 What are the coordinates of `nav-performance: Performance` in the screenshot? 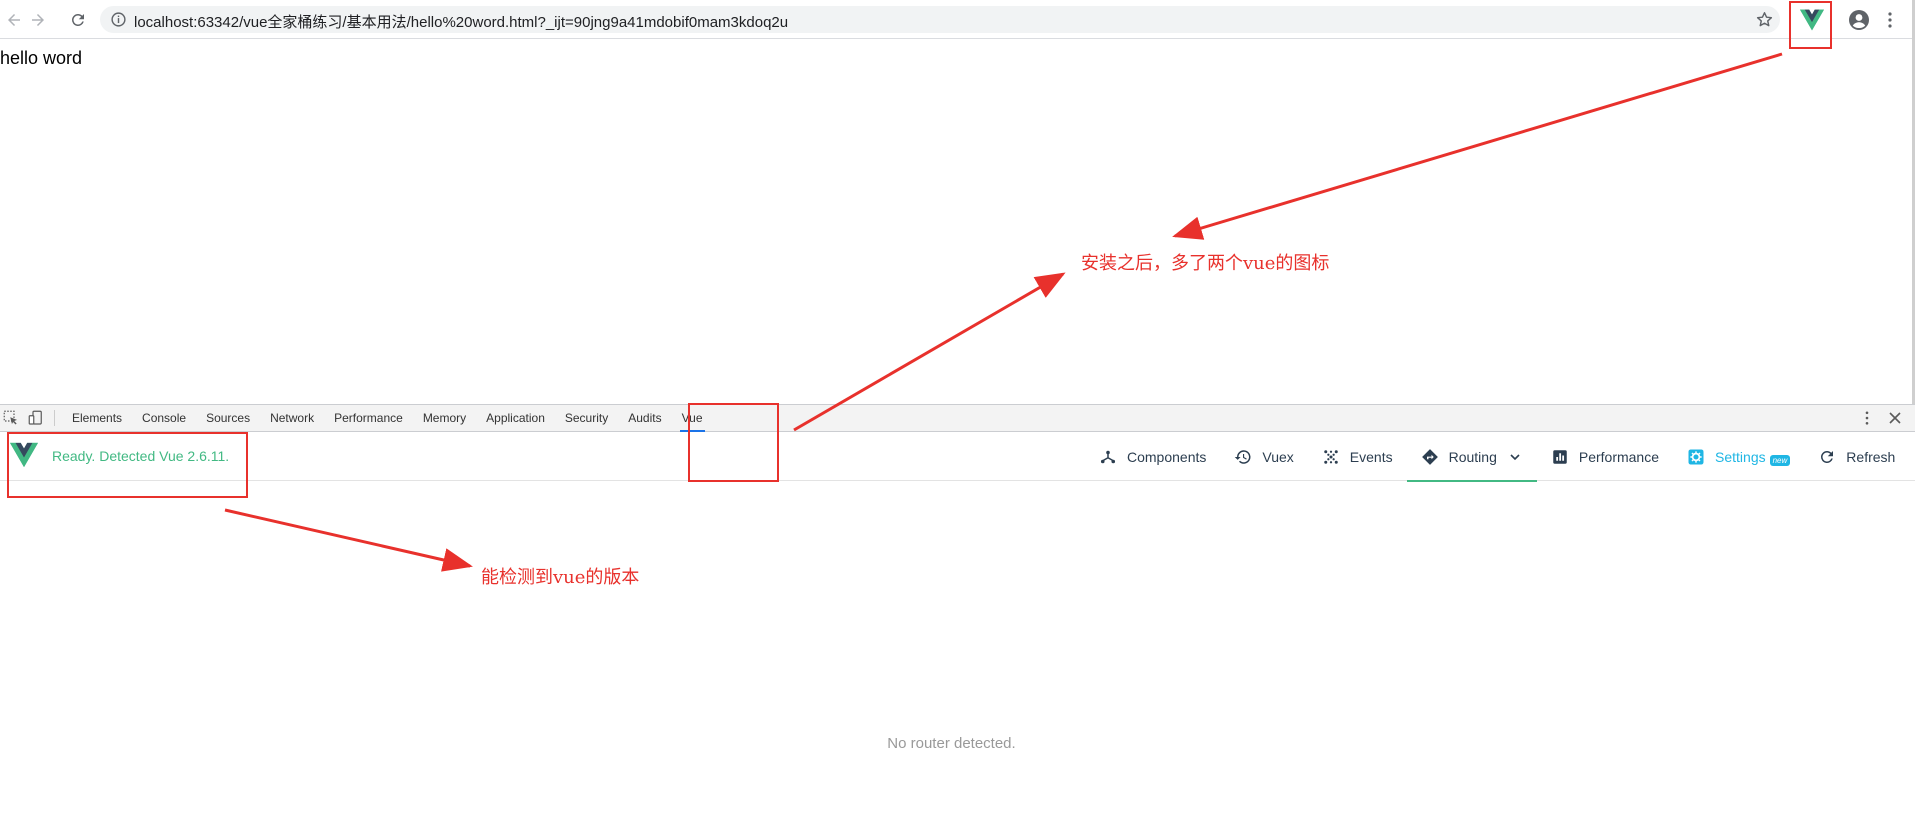 It's located at (1605, 457).